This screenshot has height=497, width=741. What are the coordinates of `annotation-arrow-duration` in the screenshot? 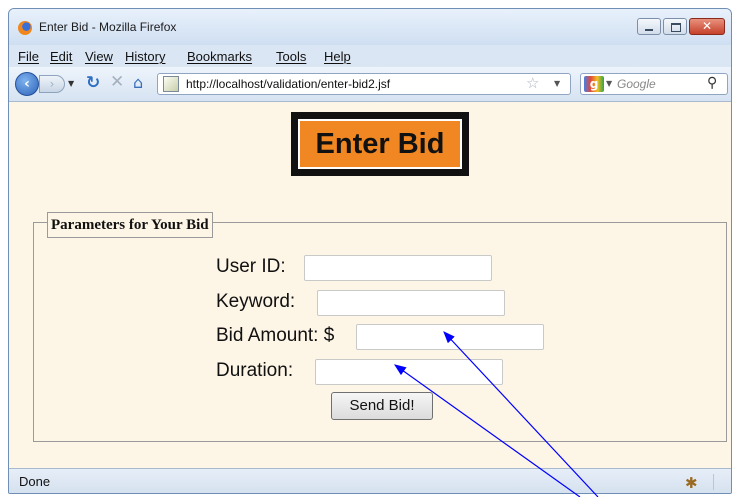 It's located at (487, 430).